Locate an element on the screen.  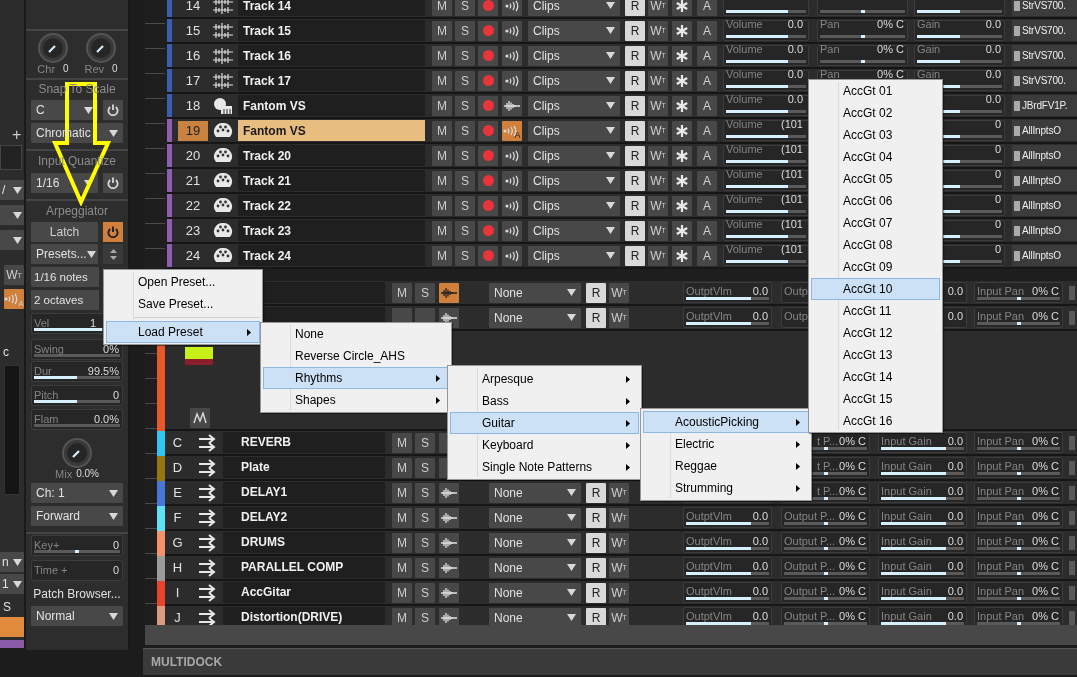
bus-letter: D is located at coordinates (177, 467).